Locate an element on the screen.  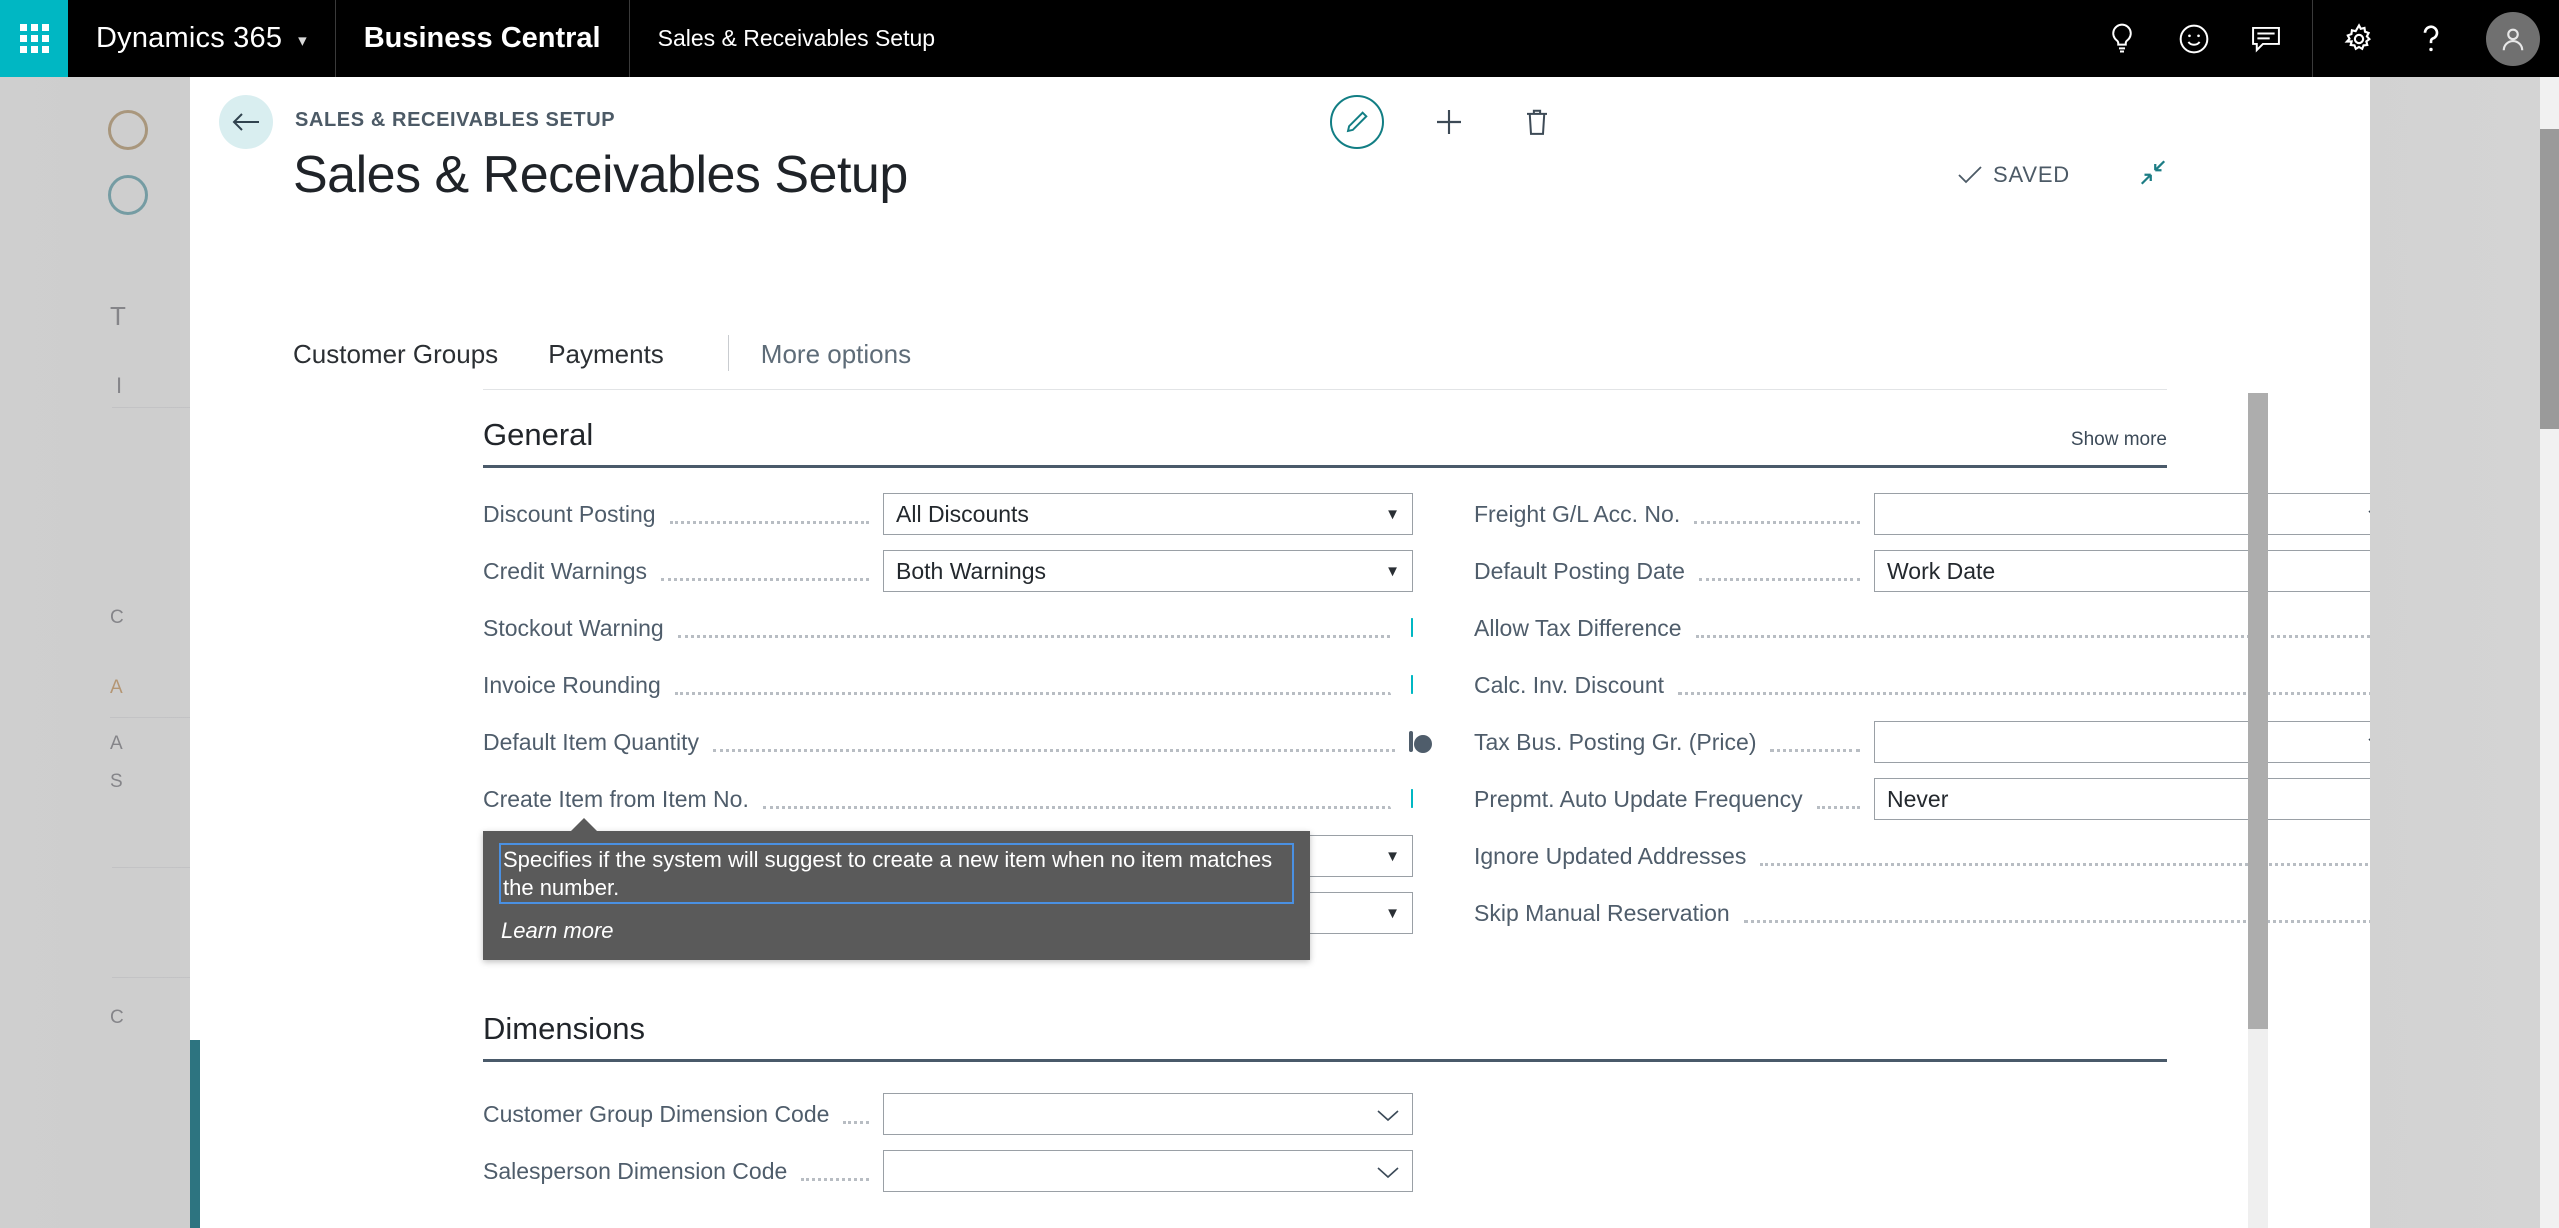
dropdown-value: All Discounts is located at coordinates (962, 513).